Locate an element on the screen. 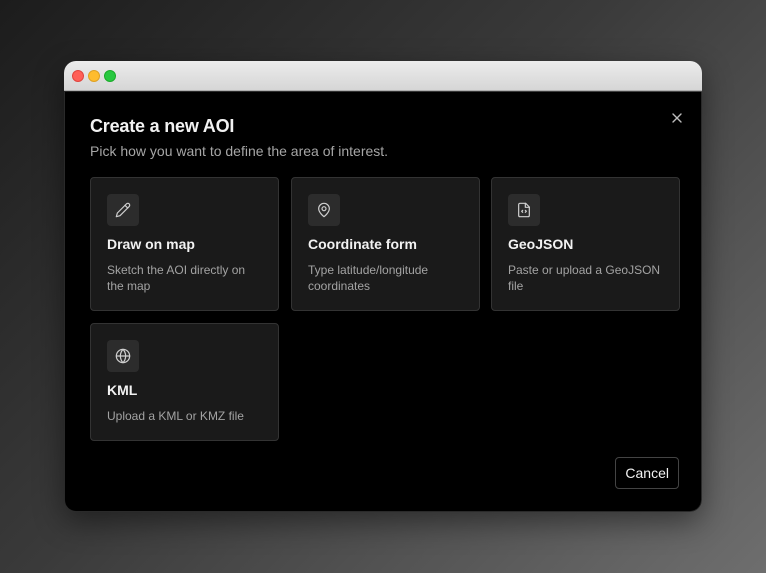  window-minimize-button is located at coordinates (94, 76).